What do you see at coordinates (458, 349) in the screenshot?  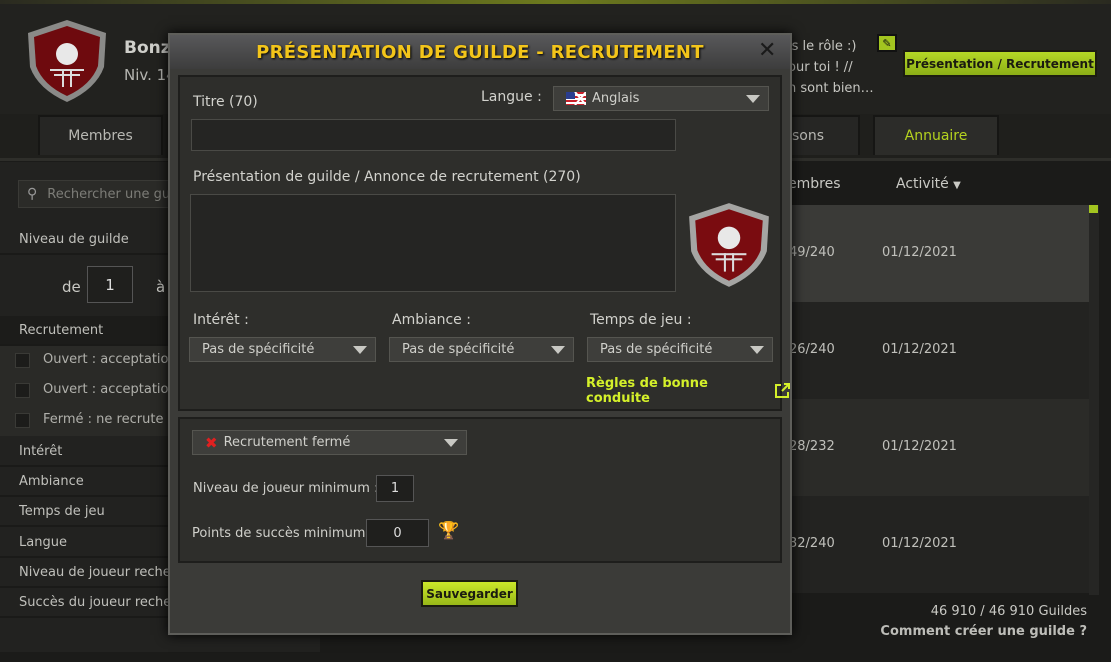 I see `ambiance-value: Pas de spécificité` at bounding box center [458, 349].